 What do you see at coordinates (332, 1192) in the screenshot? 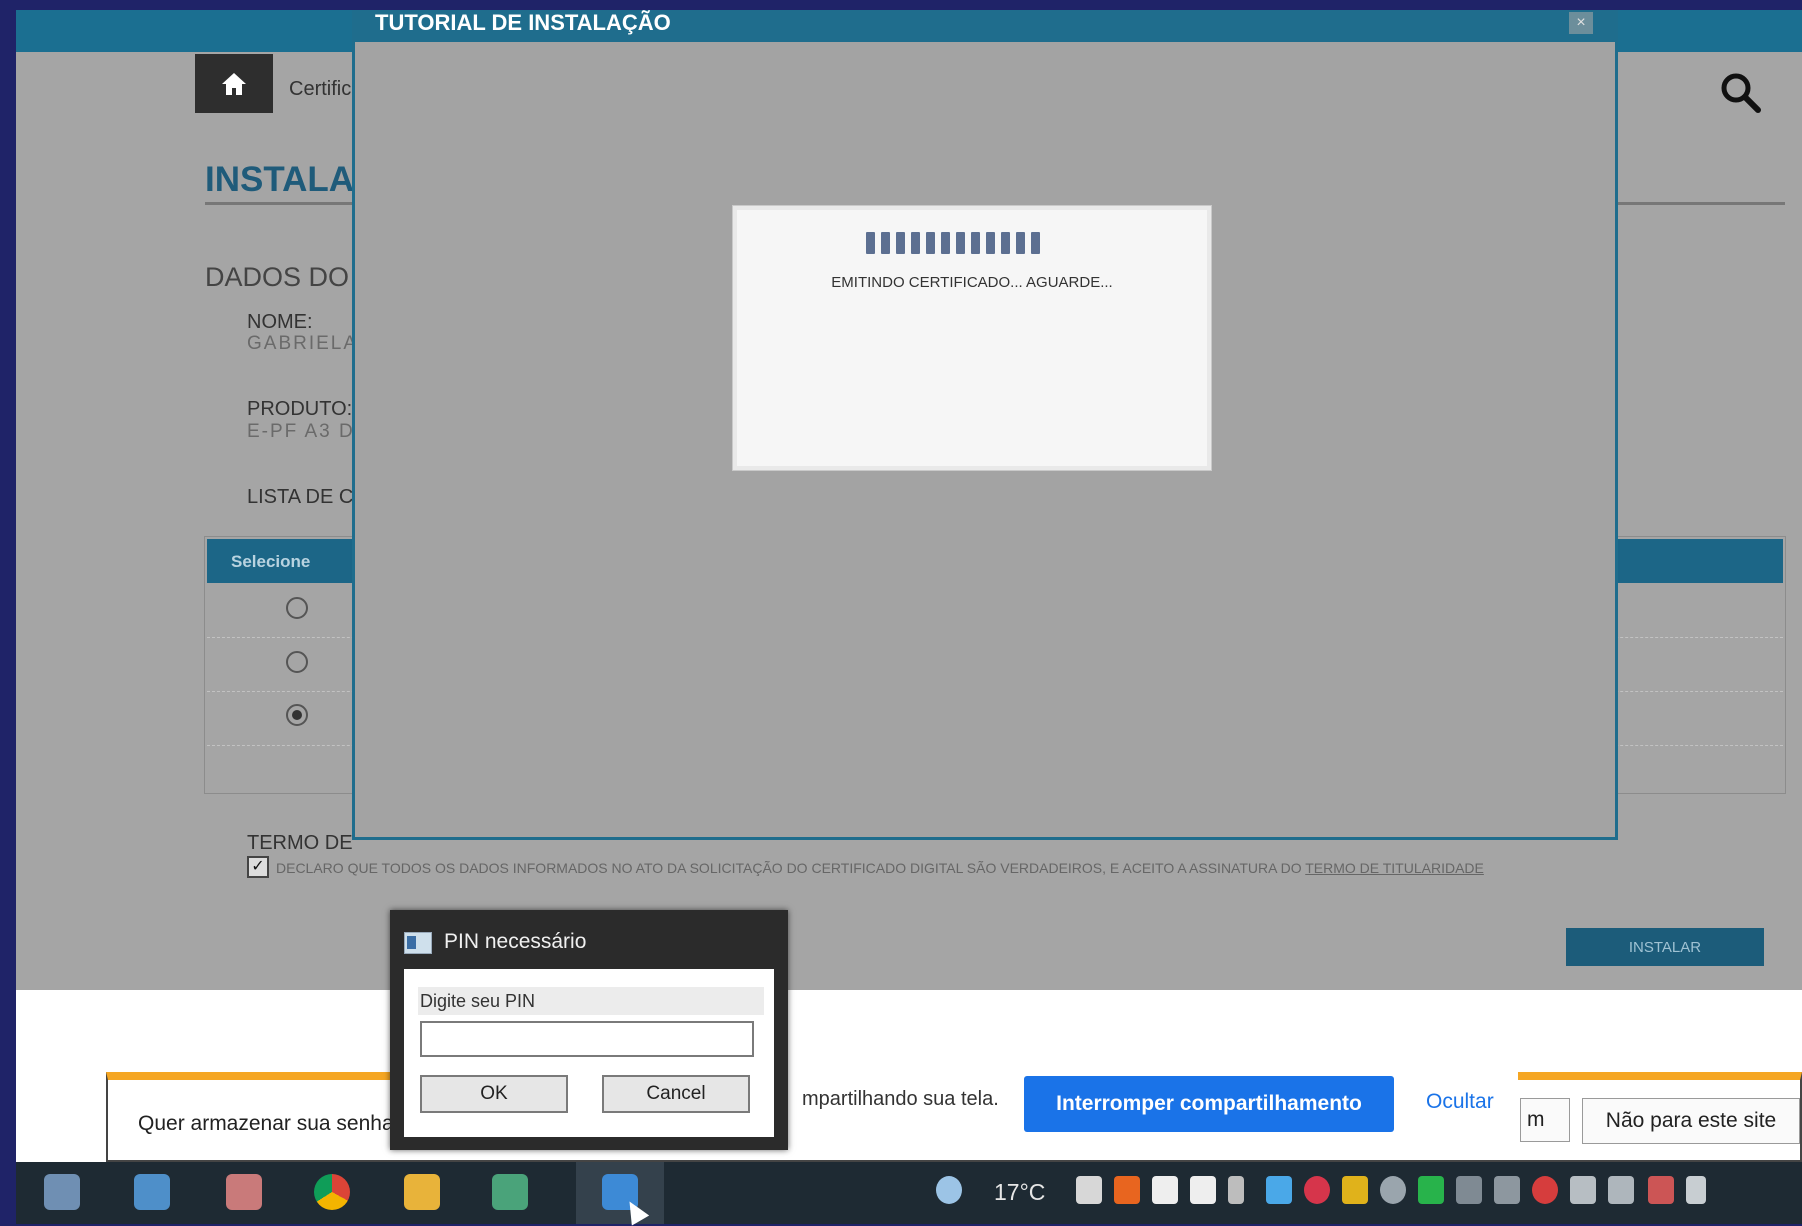
I see `chrome-icon` at bounding box center [332, 1192].